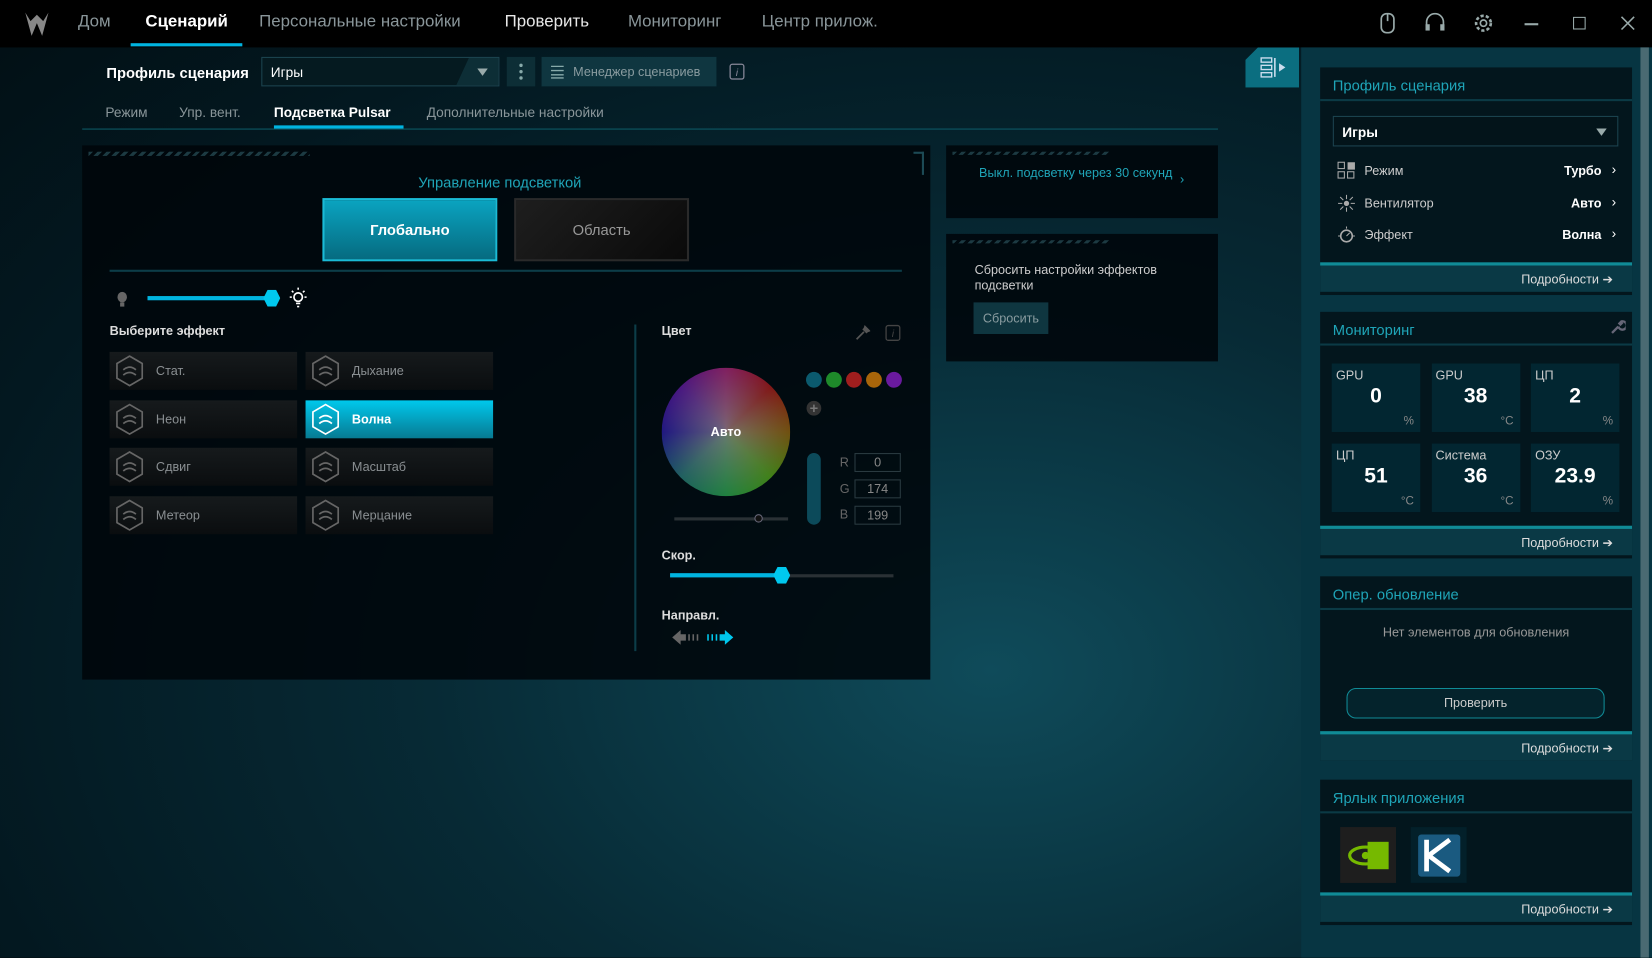 The image size is (1652, 958). What do you see at coordinates (844, 462) in the screenshot?
I see `r-label: R` at bounding box center [844, 462].